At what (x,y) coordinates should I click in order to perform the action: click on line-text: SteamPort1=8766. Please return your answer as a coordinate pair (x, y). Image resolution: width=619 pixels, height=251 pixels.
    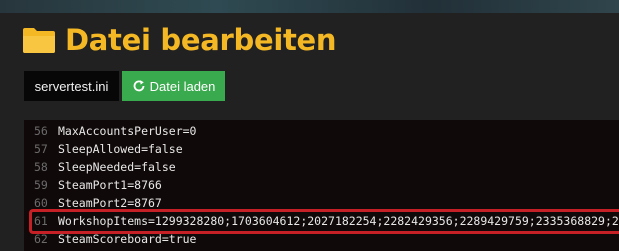
    Looking at the image, I should click on (110, 185).